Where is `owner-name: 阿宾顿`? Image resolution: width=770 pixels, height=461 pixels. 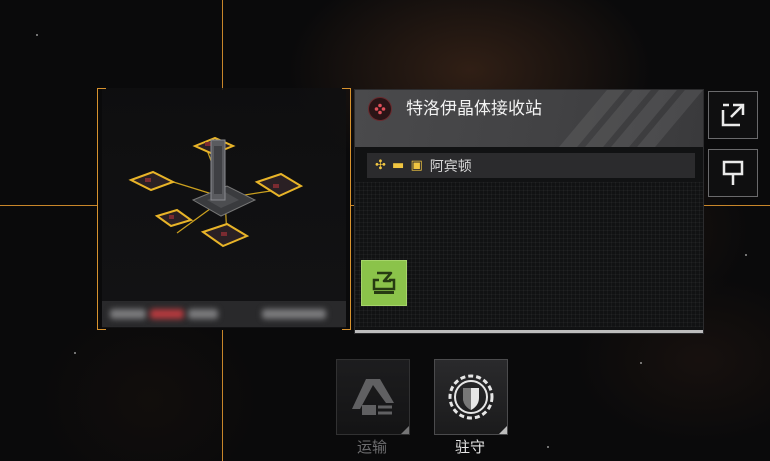 owner-name: 阿宾顿 is located at coordinates (450, 166).